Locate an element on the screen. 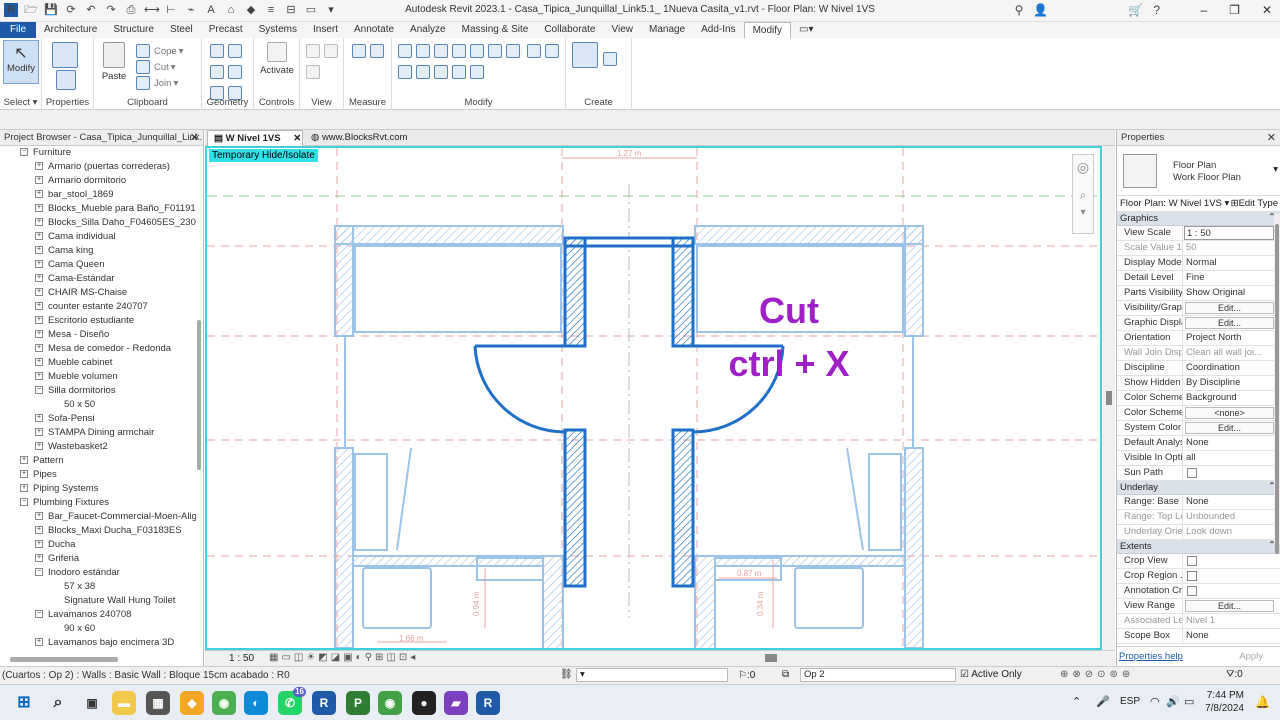 This screenshot has height=720, width=1280. task-view-icon: ▣ is located at coordinates (92, 703).